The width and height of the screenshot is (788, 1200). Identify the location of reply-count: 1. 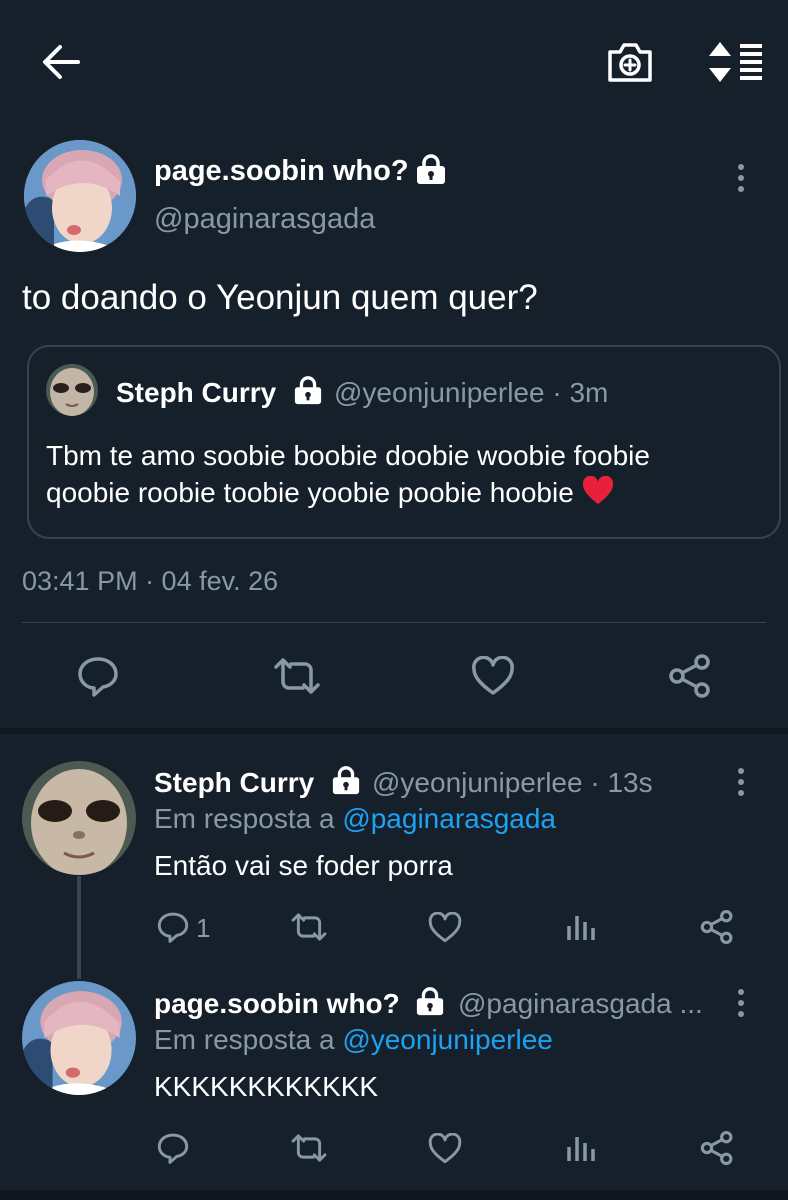
(203, 928).